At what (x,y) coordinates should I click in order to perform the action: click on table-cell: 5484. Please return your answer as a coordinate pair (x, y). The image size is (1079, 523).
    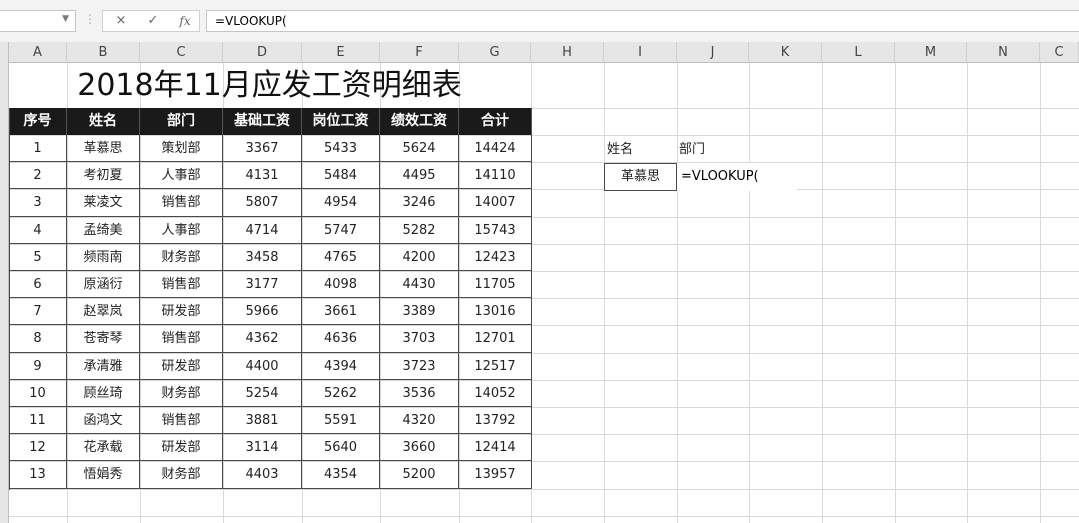
    Looking at the image, I should click on (341, 176).